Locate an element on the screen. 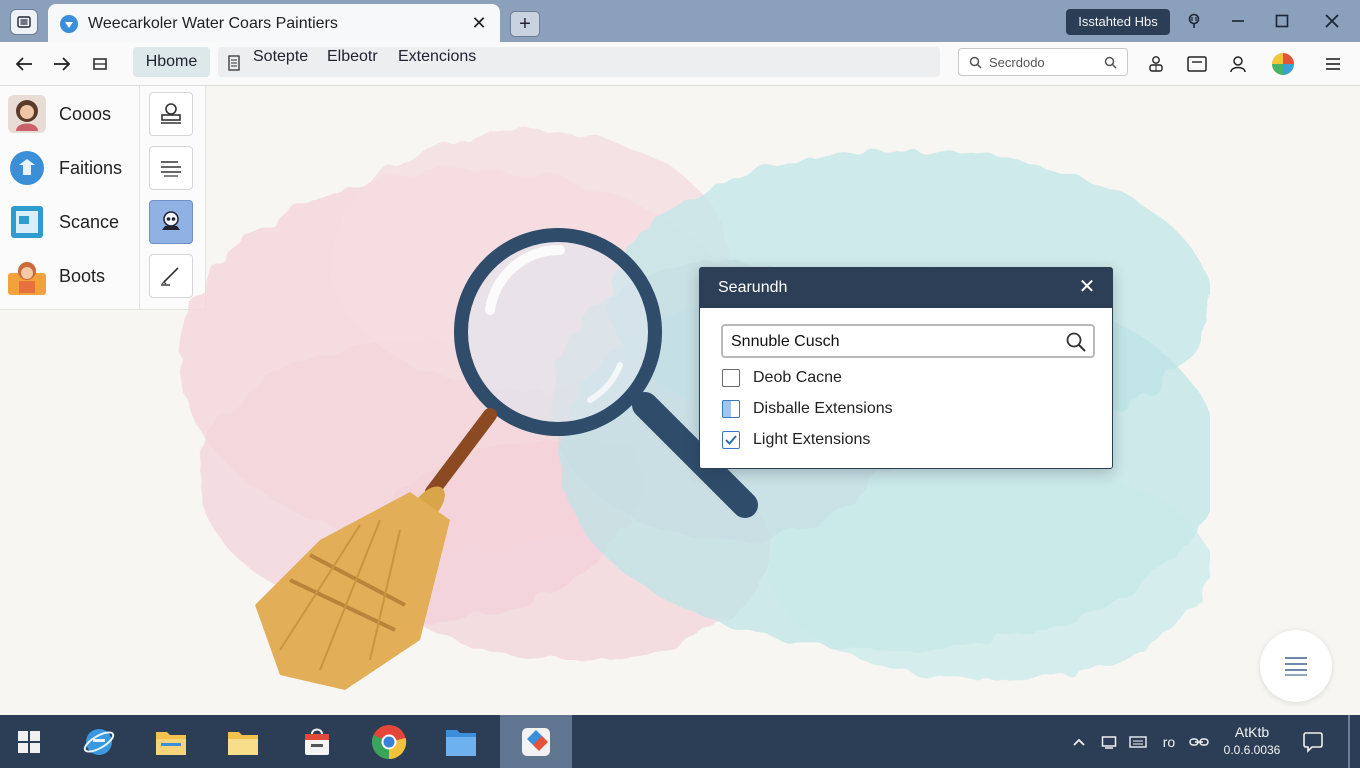 This screenshot has width=1360, height=768. plus-icon: + is located at coordinates (525, 24).